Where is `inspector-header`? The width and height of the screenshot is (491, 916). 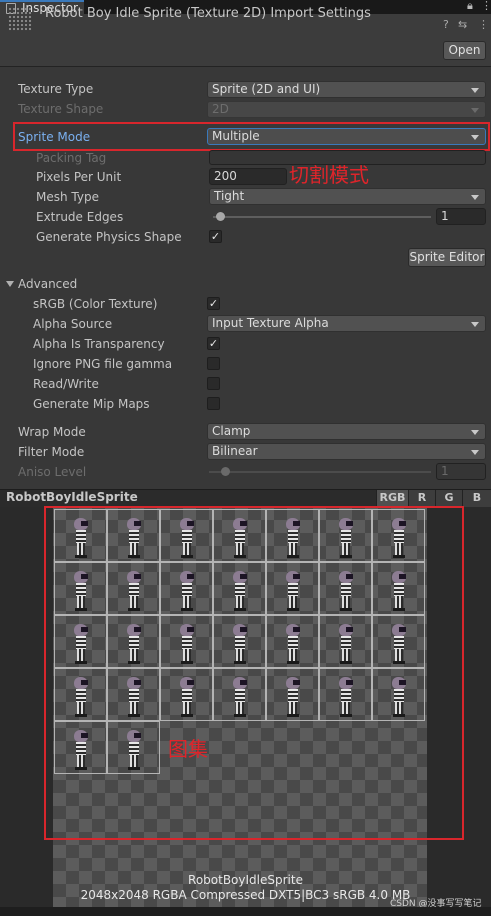
inspector-header is located at coordinates (245, 40).